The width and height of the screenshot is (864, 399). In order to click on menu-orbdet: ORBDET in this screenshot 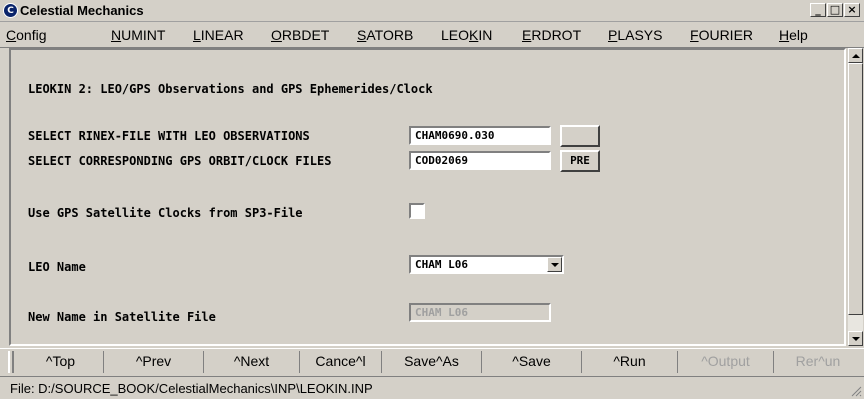, I will do `click(300, 35)`.